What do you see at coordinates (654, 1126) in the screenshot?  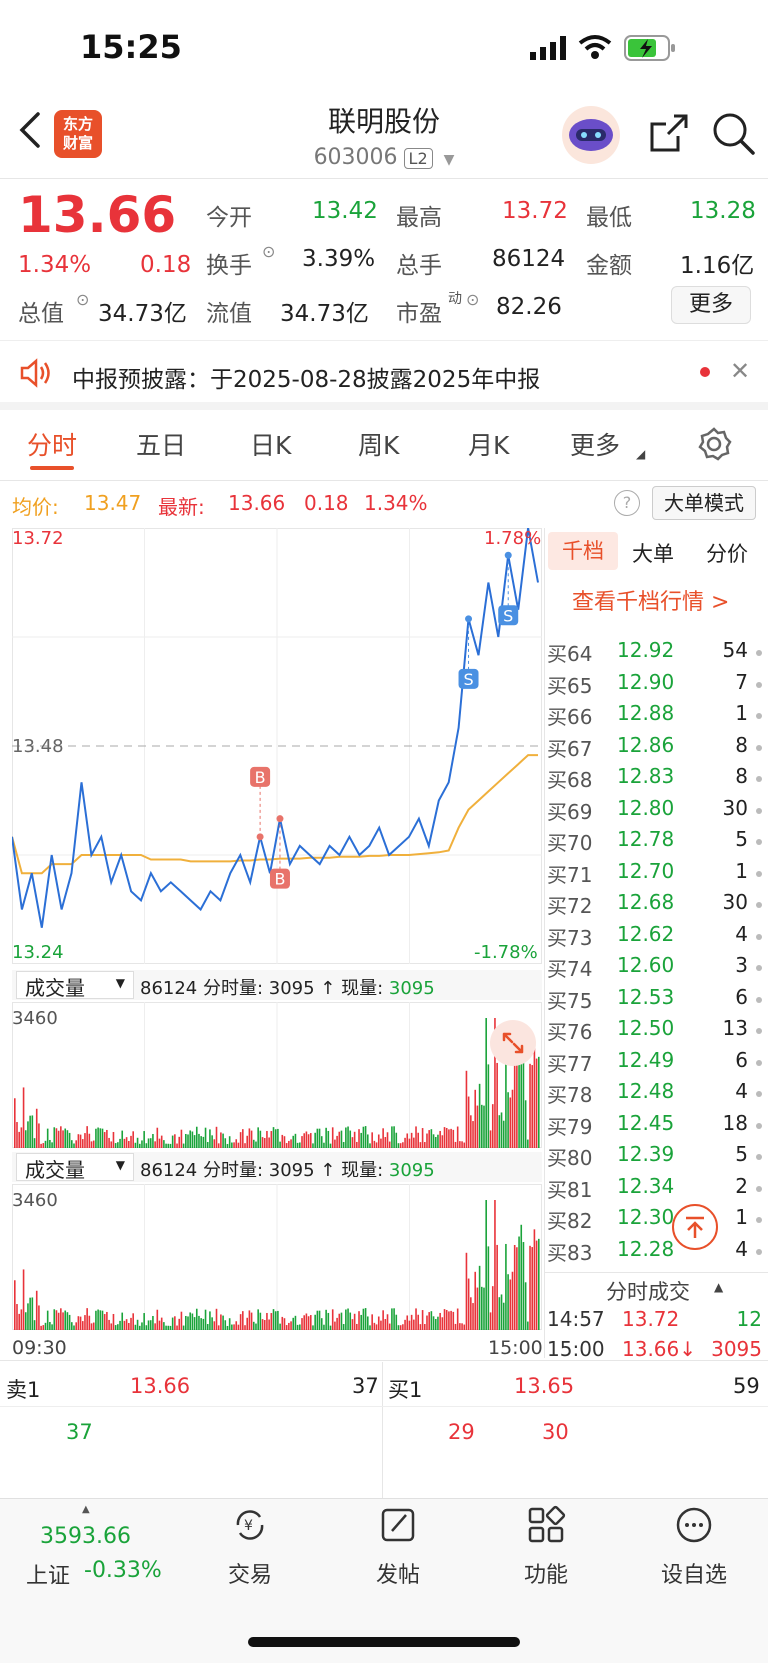 I see `depth-row: 买79 12.45 18` at bounding box center [654, 1126].